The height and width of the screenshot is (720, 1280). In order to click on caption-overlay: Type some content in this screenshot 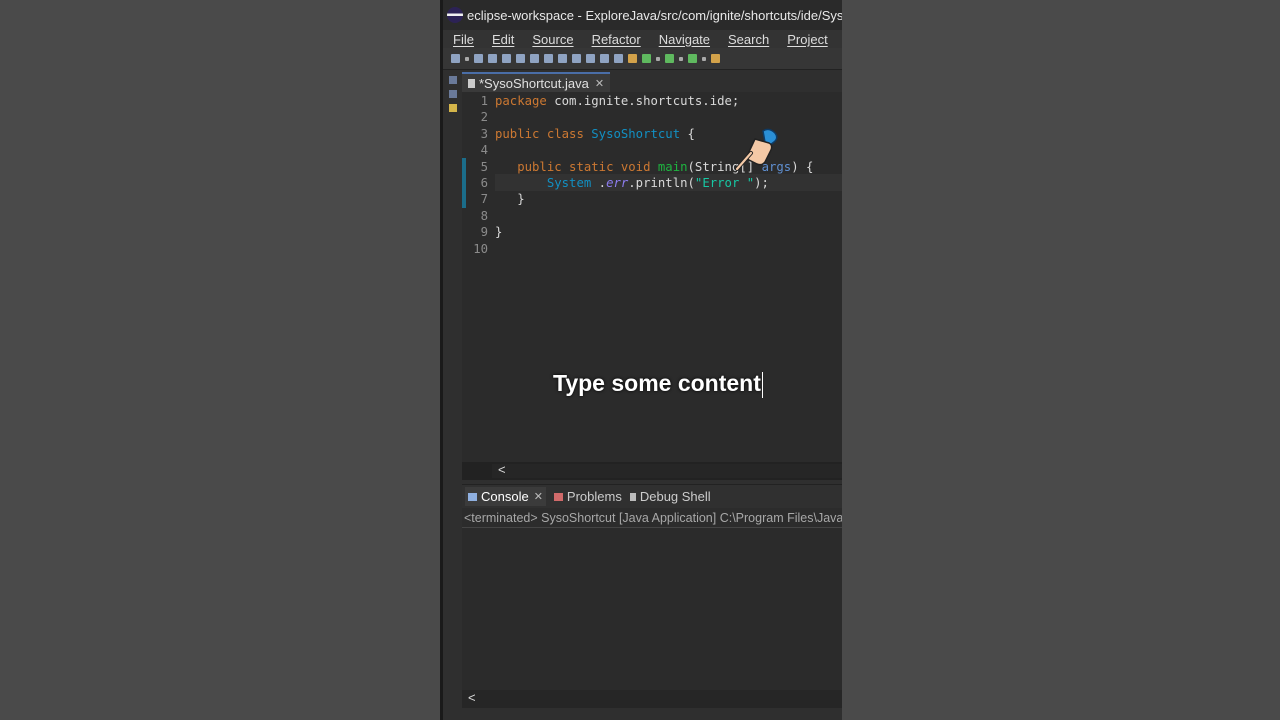, I will do `click(658, 384)`.